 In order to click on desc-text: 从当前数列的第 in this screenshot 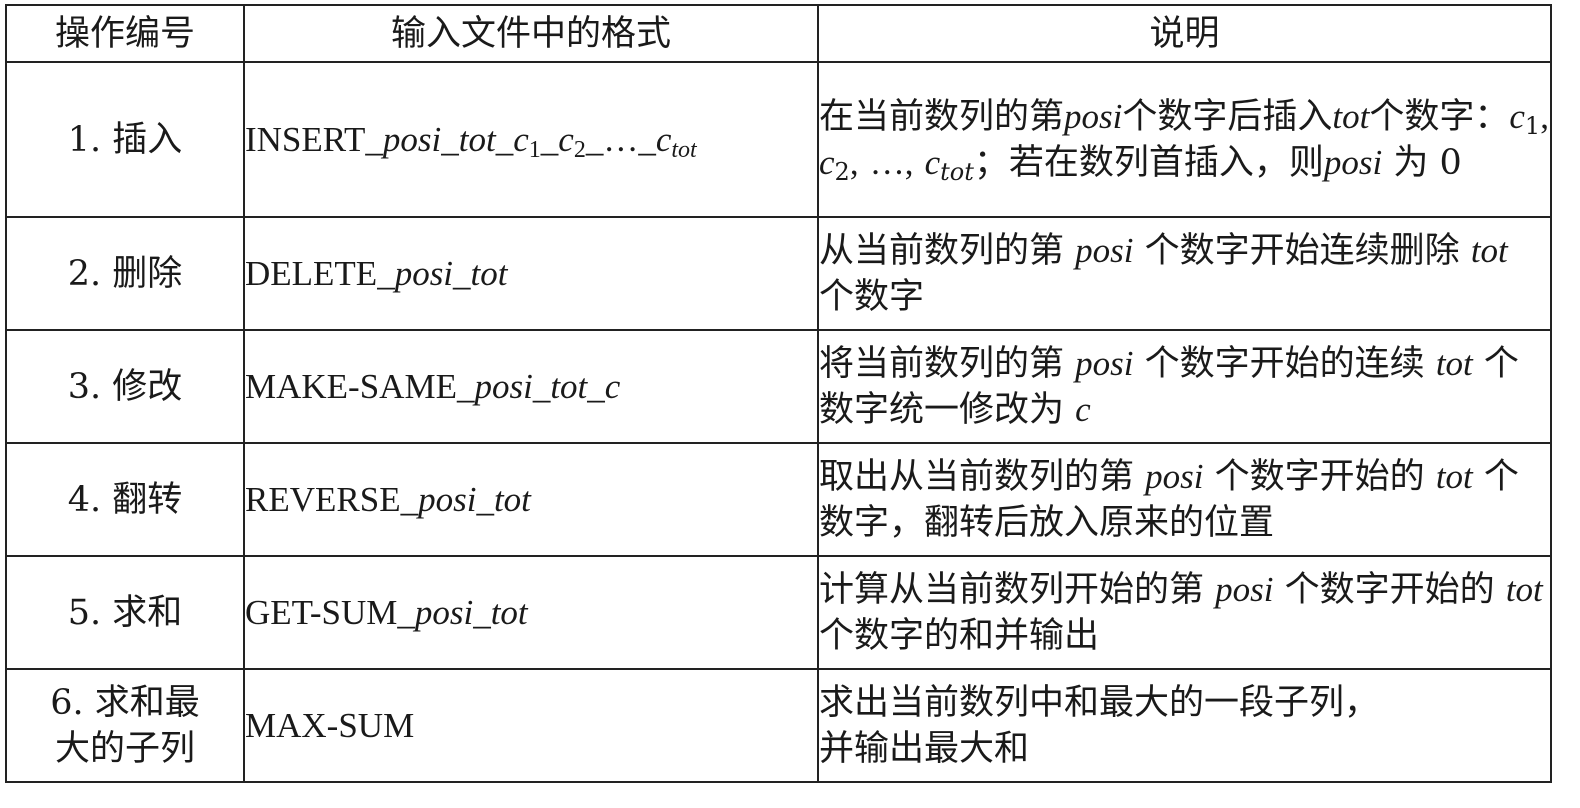, I will do `click(942, 250)`.